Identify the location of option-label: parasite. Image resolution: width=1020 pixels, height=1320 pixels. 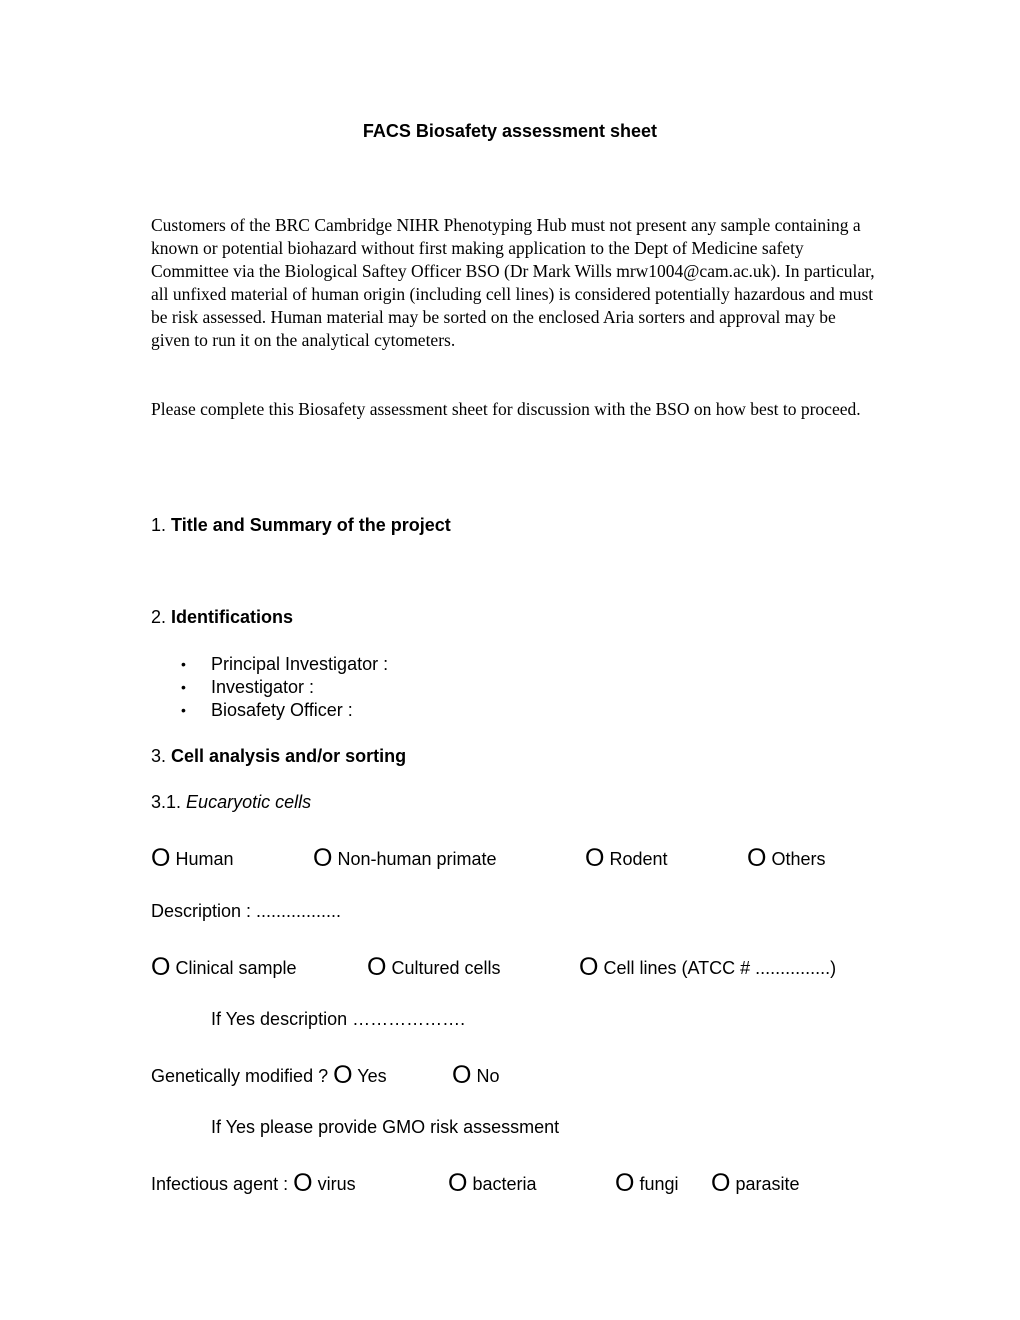
(767, 1184).